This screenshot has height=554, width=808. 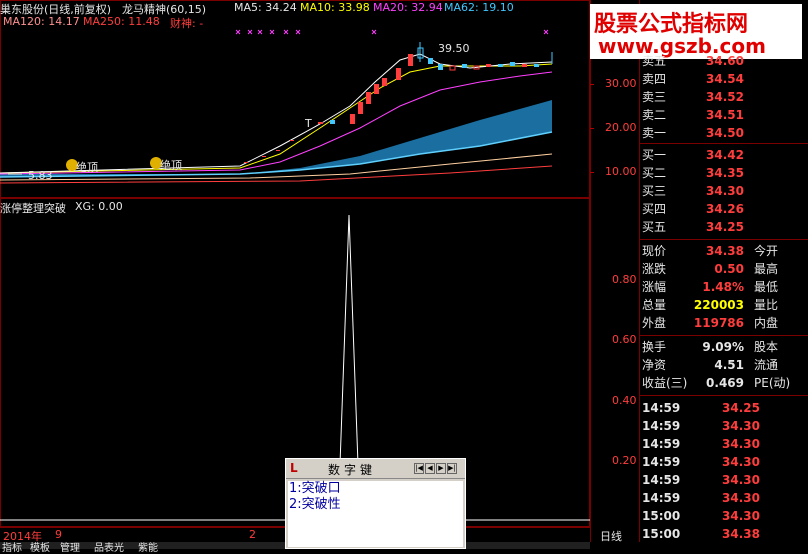 I want to click on max-price-label: 39.50, so click(x=454, y=48).